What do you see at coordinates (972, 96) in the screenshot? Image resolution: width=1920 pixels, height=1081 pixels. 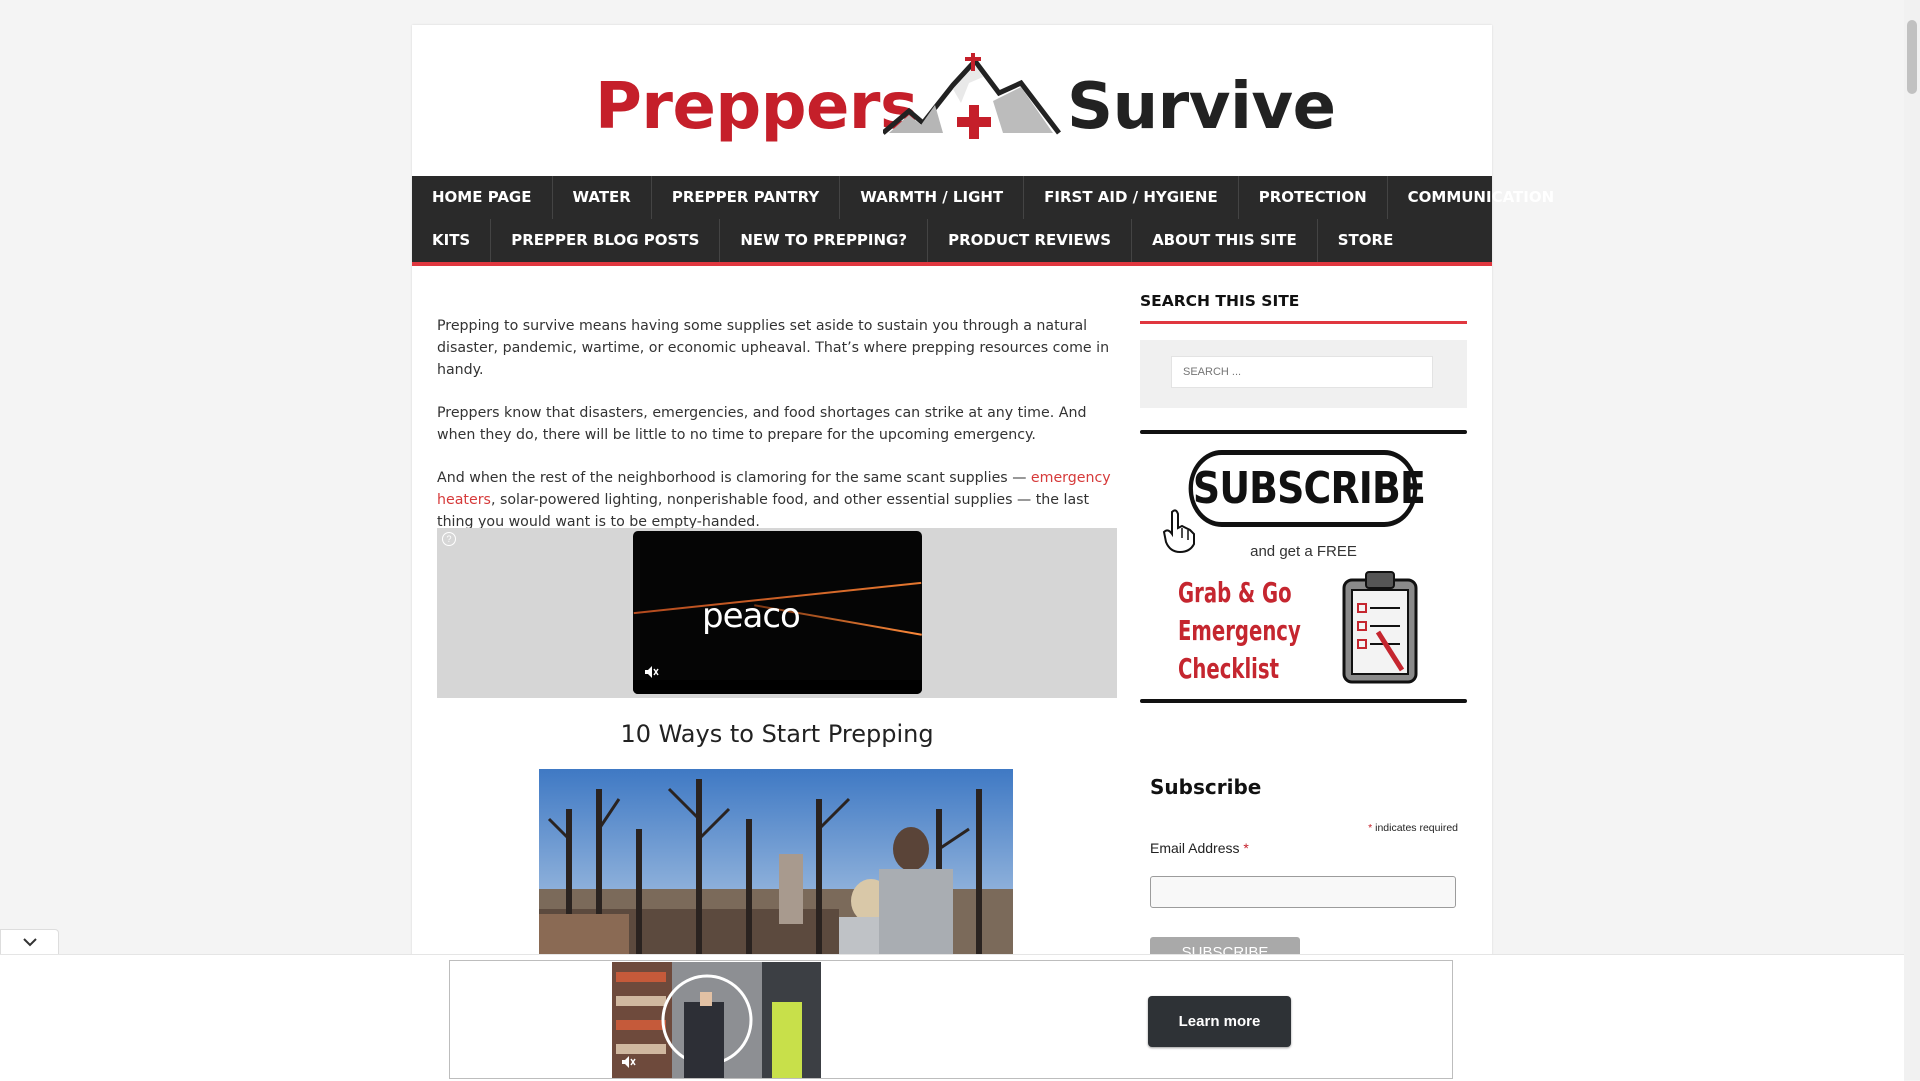 I see `mountain-cross-icon` at bounding box center [972, 96].